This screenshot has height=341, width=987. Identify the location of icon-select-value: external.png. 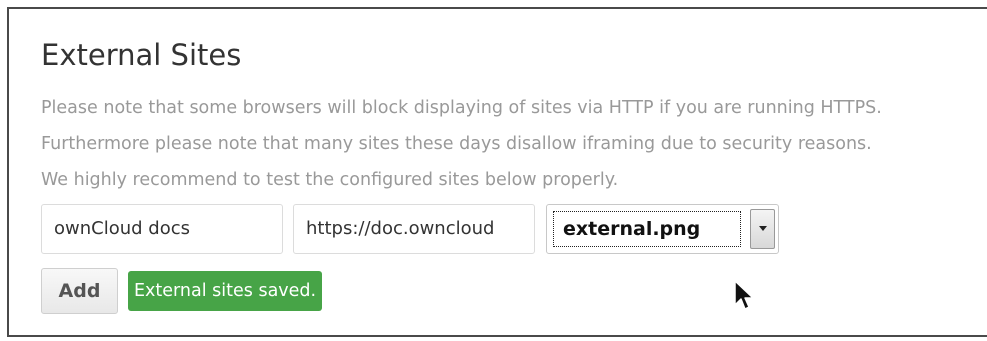
(647, 229).